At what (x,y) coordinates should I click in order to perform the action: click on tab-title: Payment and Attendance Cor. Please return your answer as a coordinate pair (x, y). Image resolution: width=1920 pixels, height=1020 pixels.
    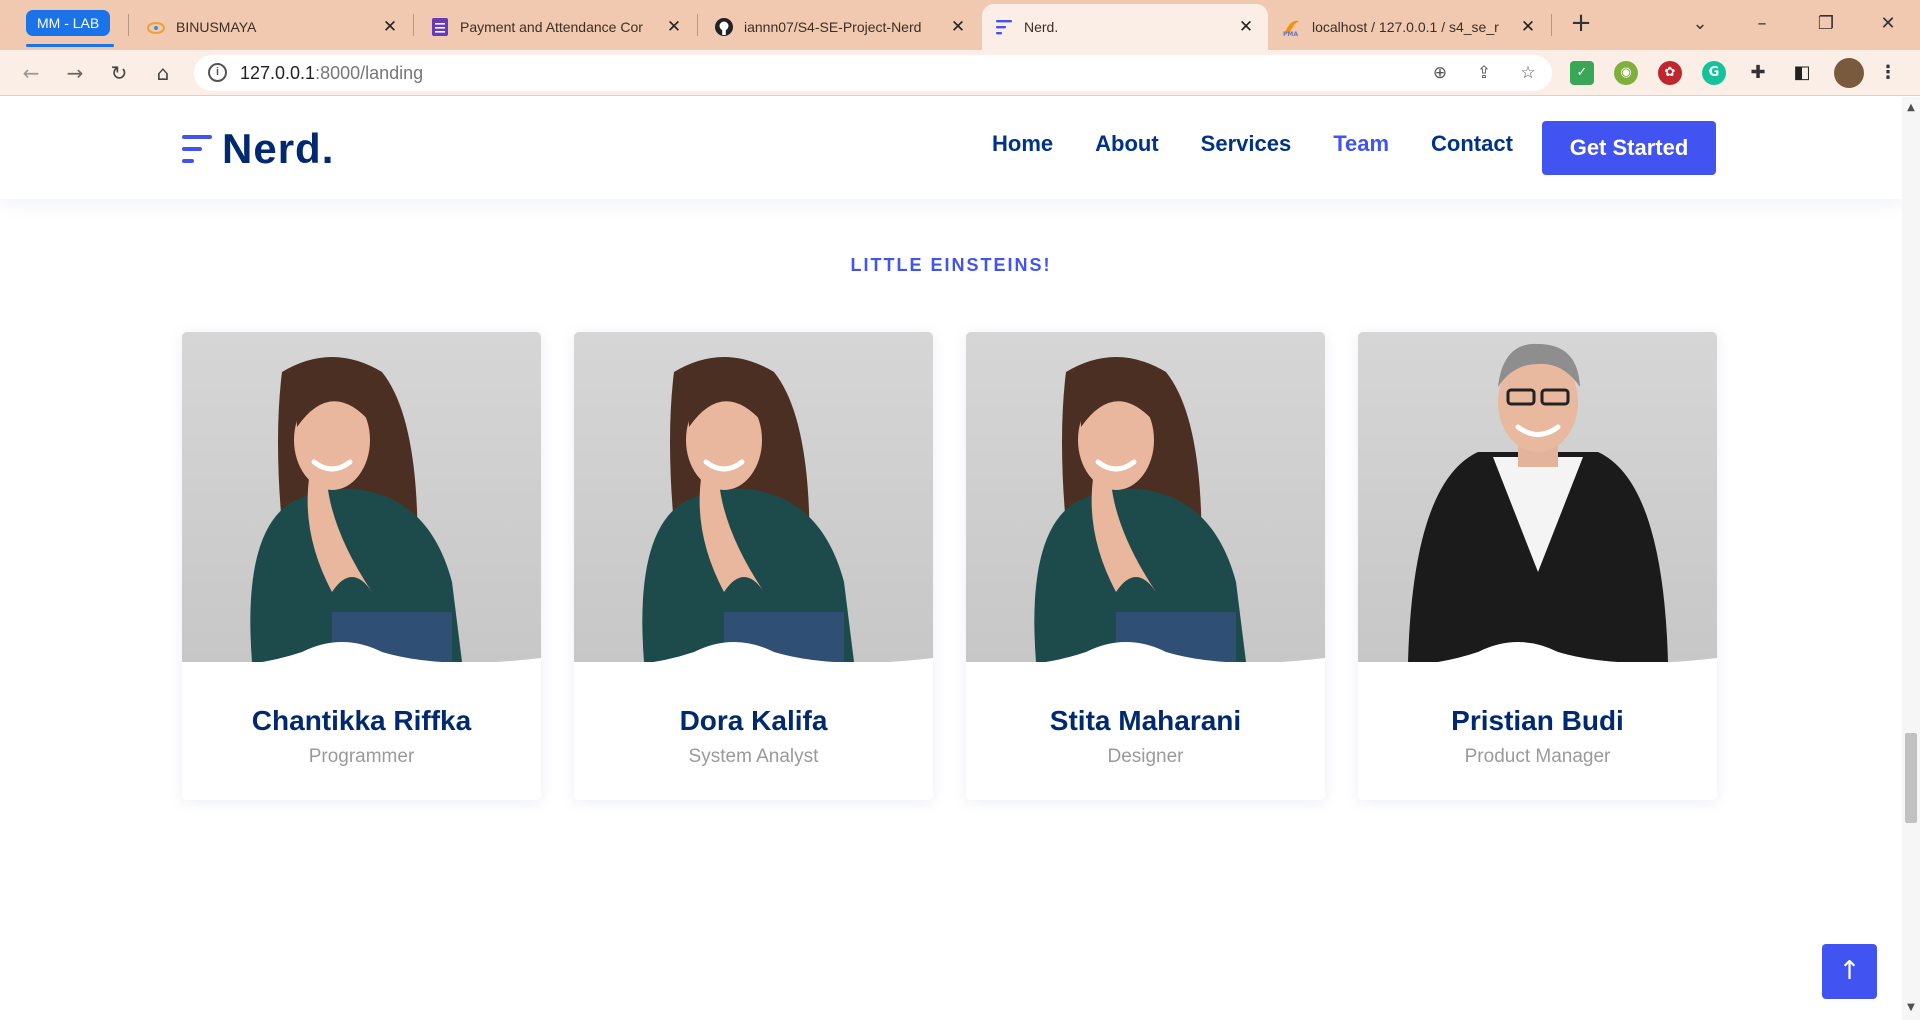
    Looking at the image, I should click on (551, 27).